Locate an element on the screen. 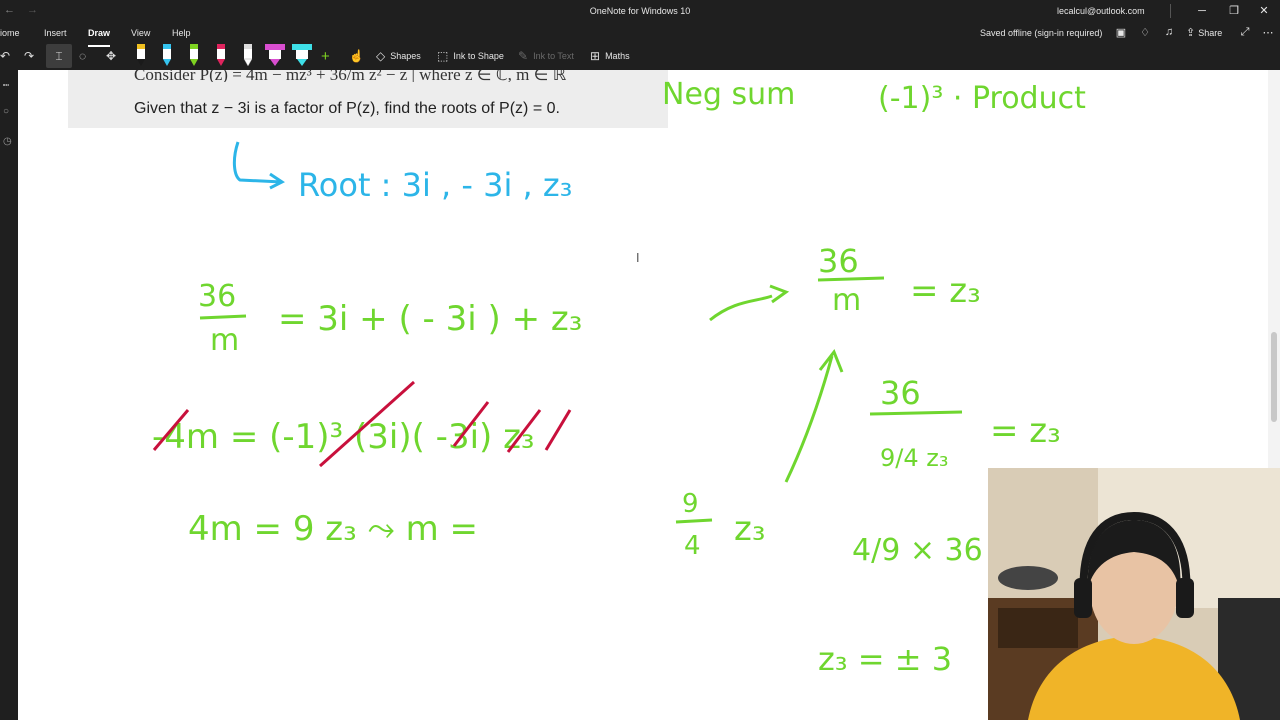 The image size is (1280, 720). notebooks-icon: ⑉ is located at coordinates (6, 83).